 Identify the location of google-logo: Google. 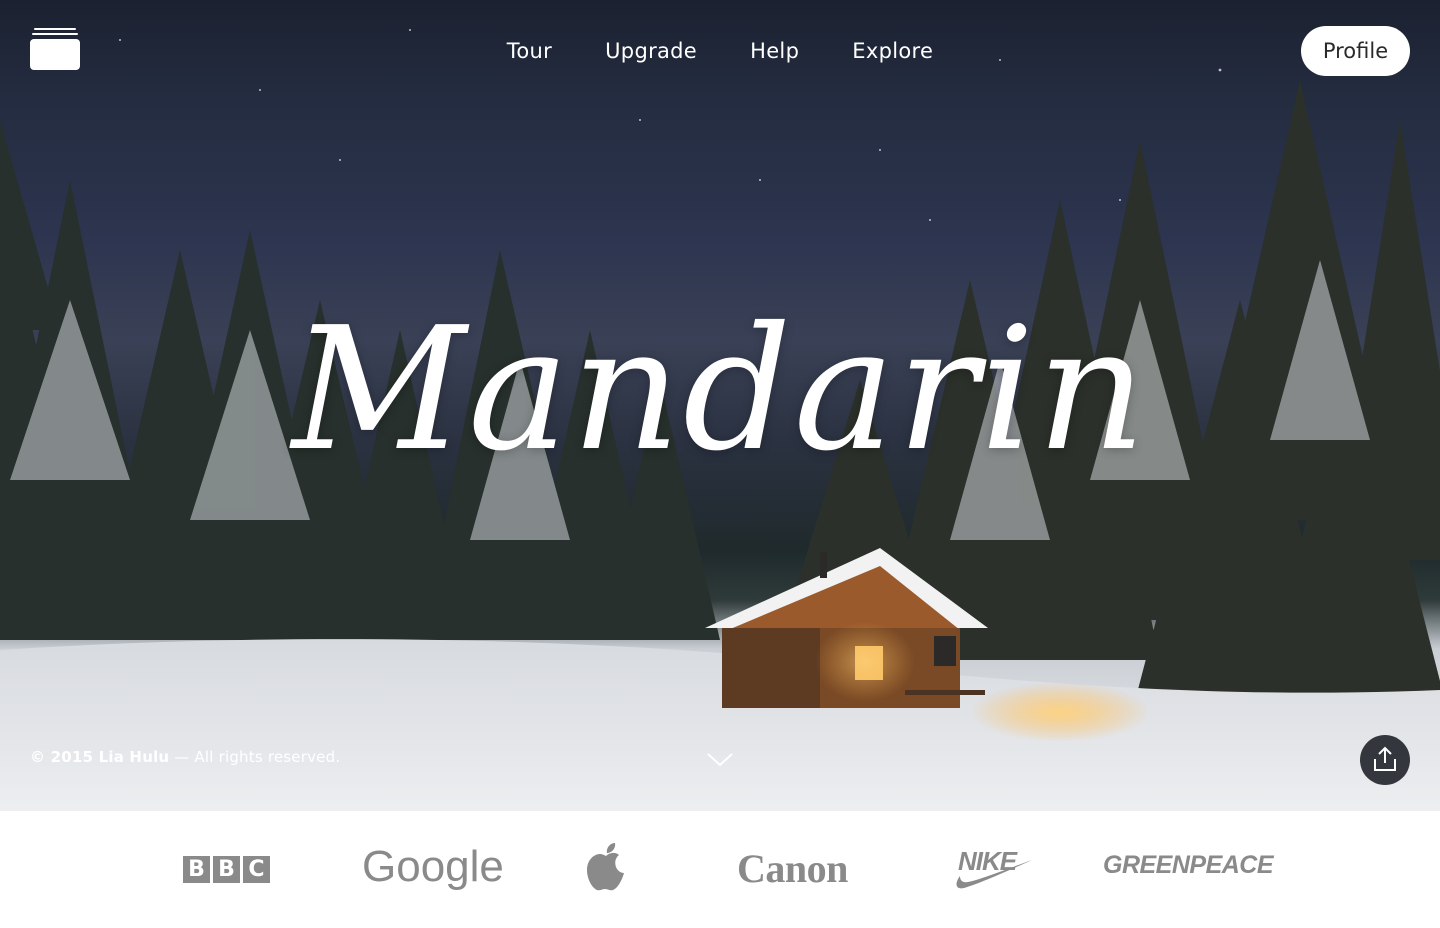
(433, 866).